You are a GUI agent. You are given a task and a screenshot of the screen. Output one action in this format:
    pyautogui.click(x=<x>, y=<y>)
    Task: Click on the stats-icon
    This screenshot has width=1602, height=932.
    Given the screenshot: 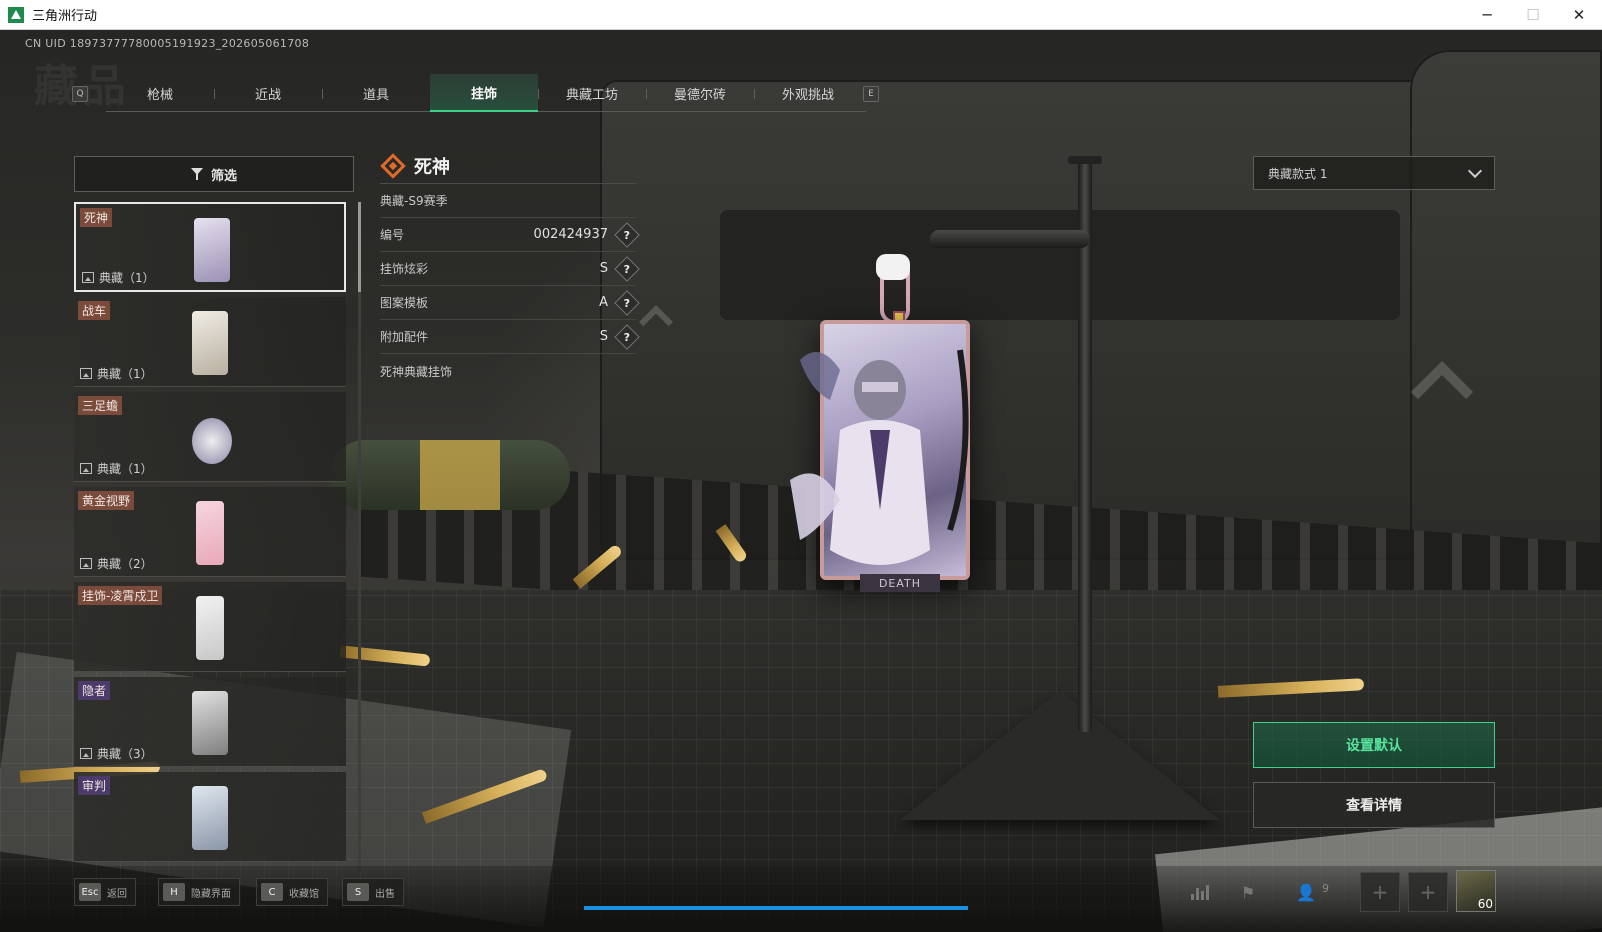 What is the action you would take?
    pyautogui.click(x=1200, y=892)
    